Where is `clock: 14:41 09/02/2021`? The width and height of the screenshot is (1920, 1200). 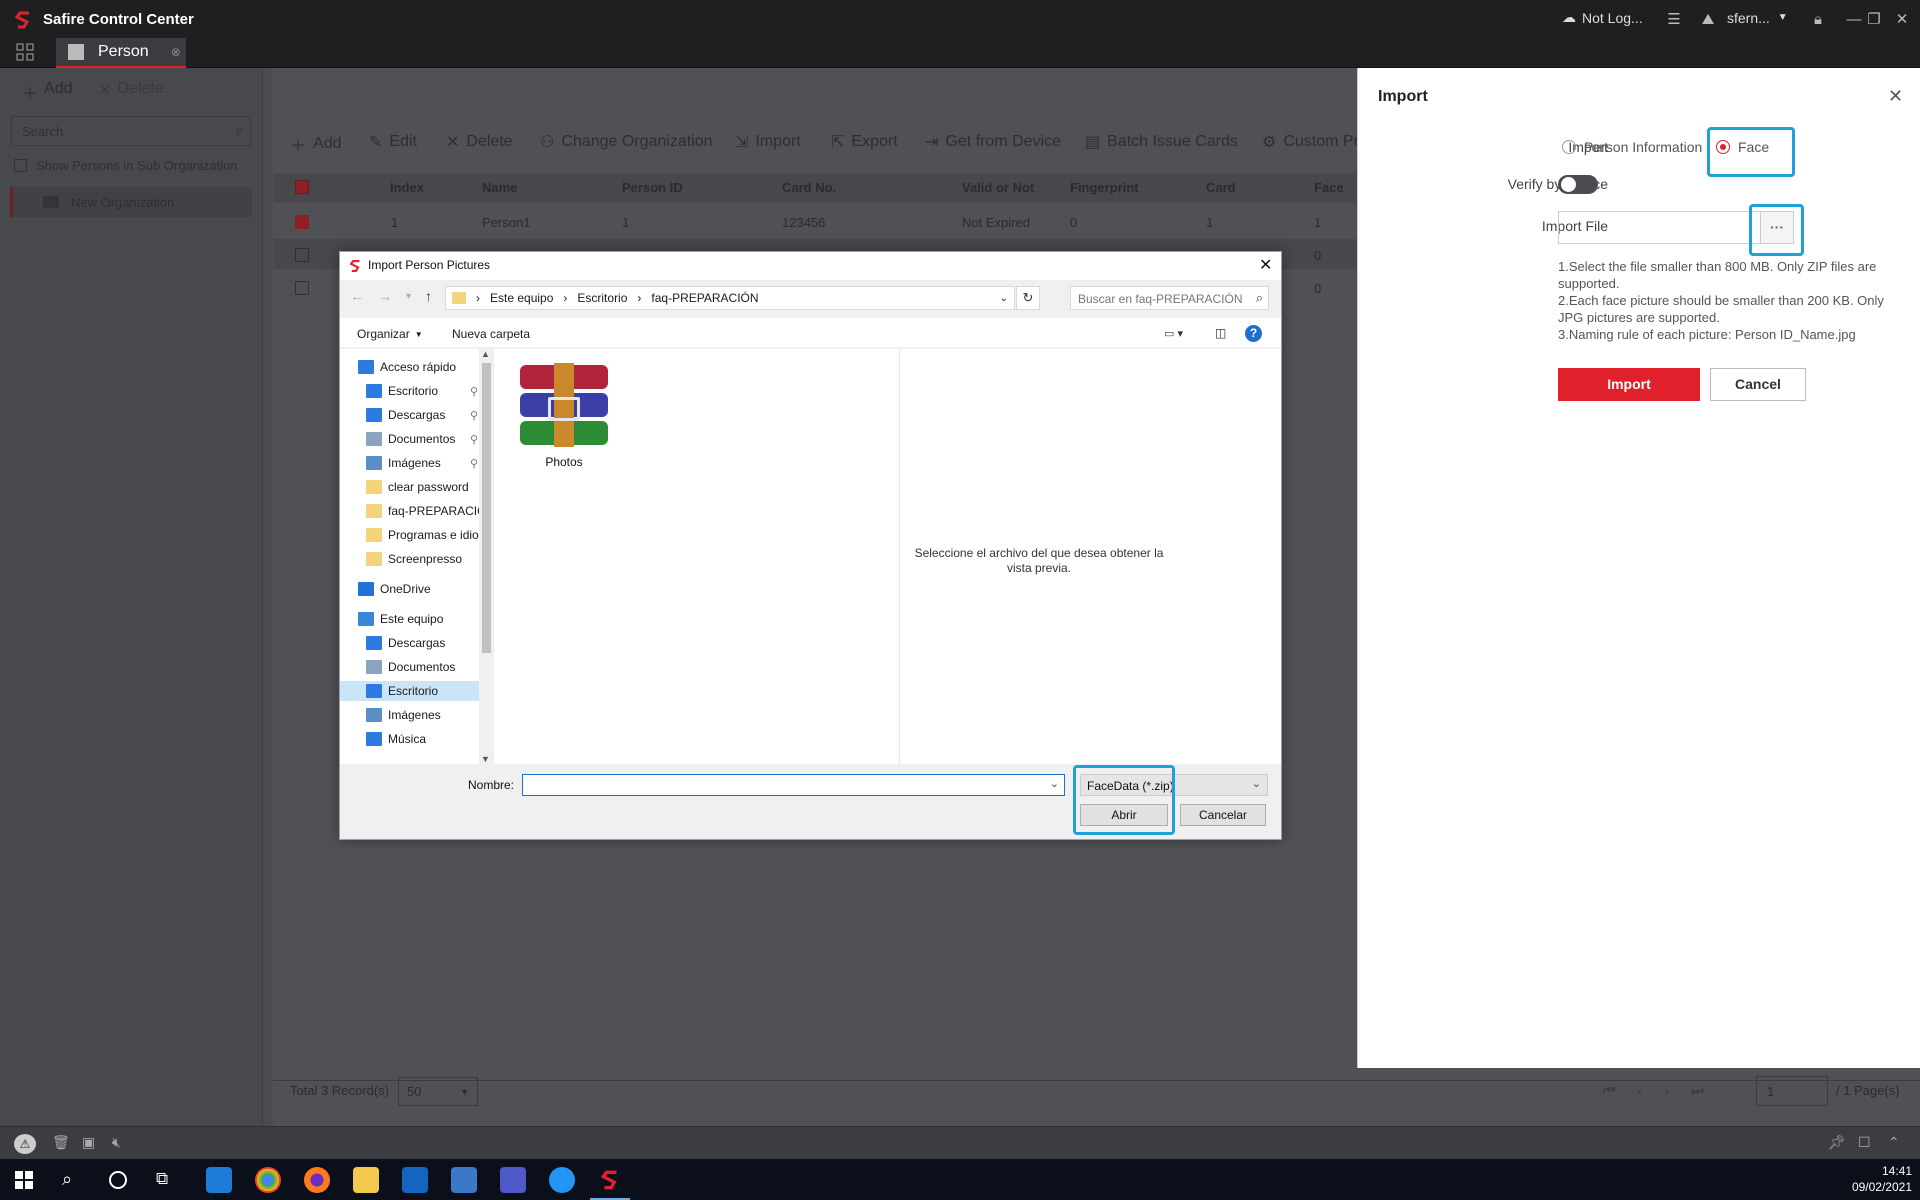 clock: 14:41 09/02/2021 is located at coordinates (1876, 1179).